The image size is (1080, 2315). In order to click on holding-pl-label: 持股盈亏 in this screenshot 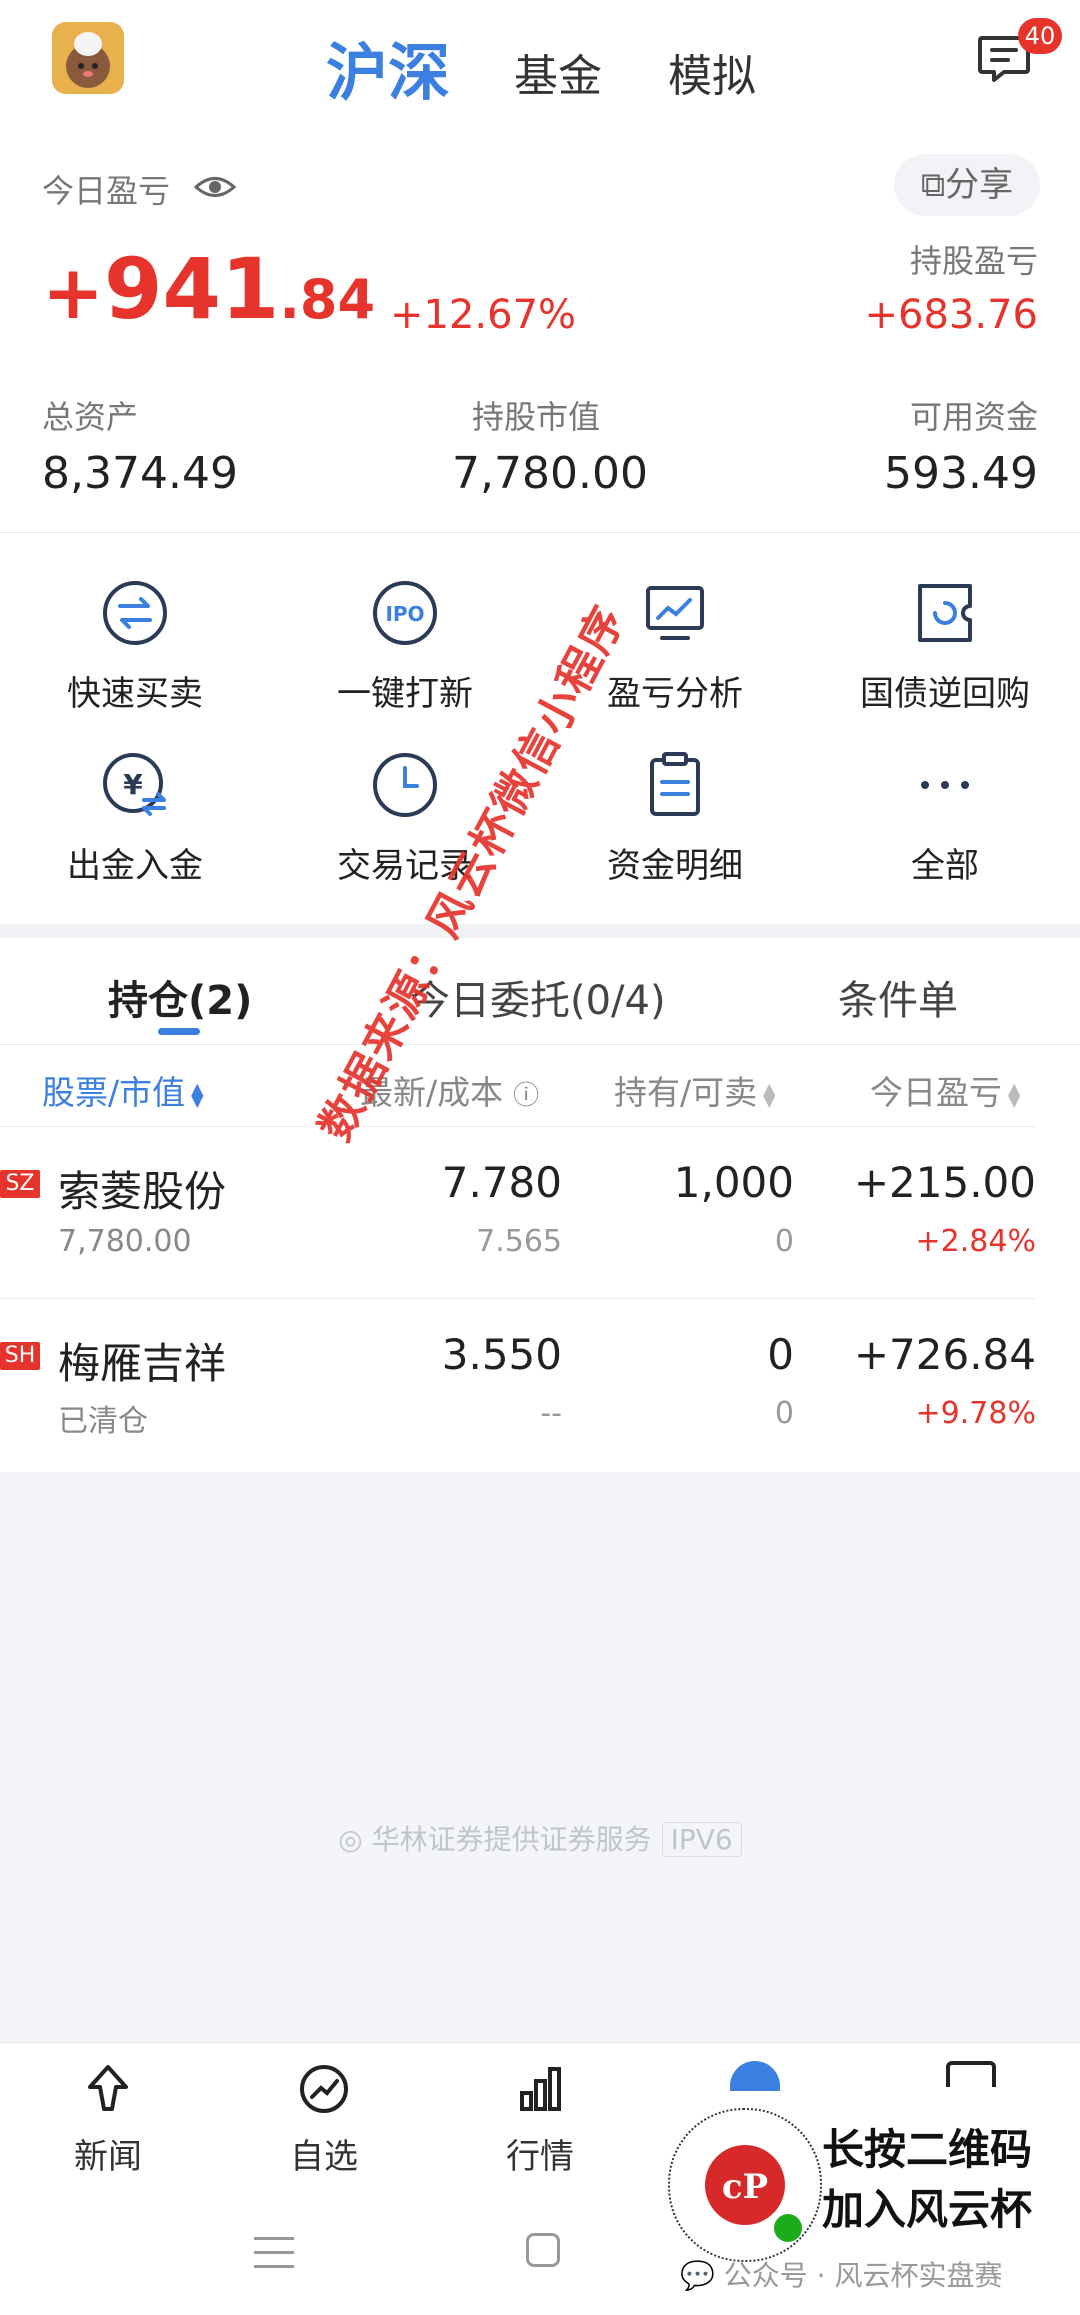, I will do `click(973, 261)`.